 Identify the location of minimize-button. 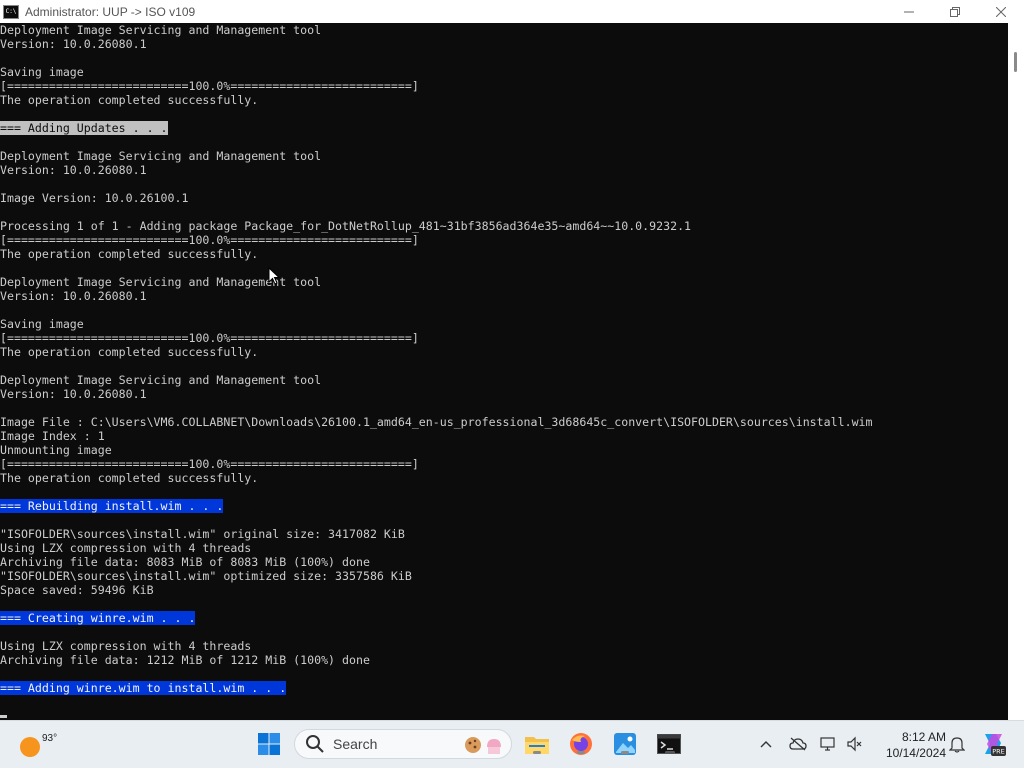
(909, 11).